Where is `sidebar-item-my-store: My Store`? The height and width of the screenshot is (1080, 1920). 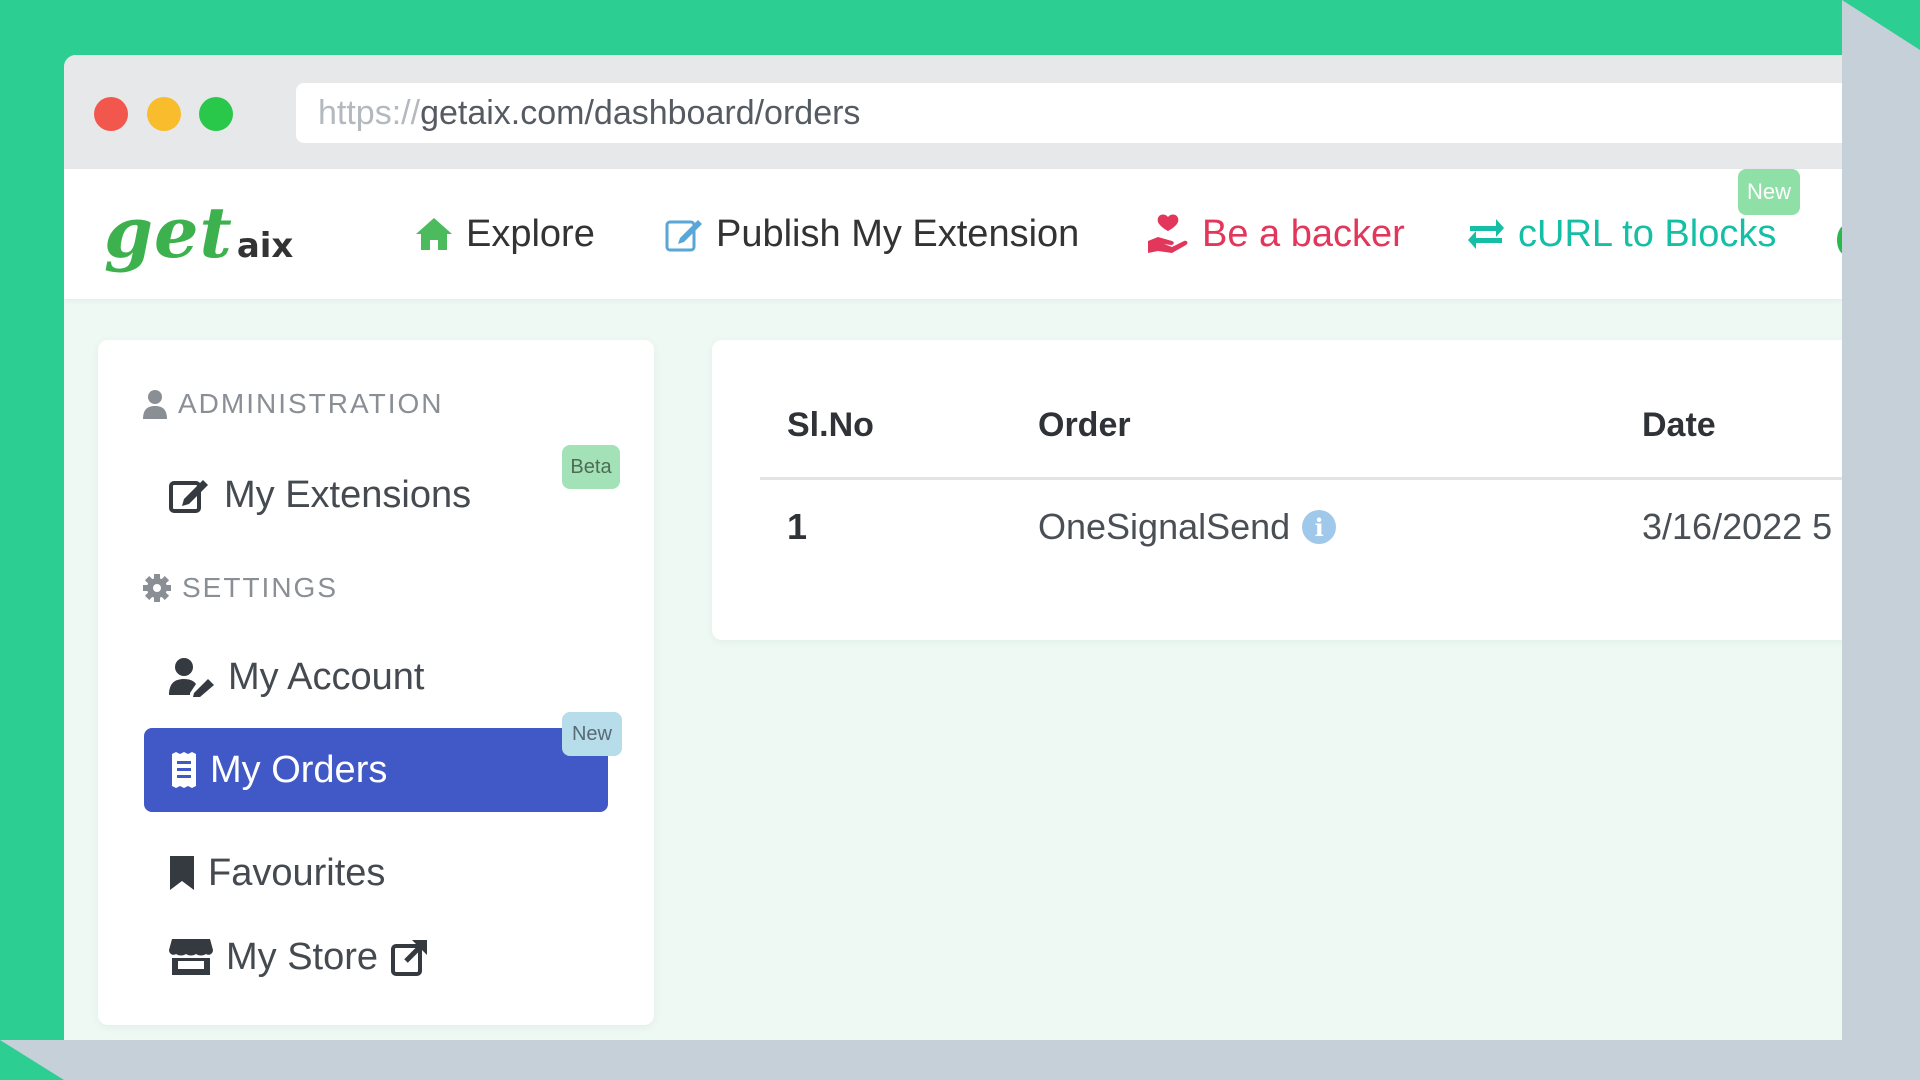
sidebar-item-my-store: My Store is located at coordinates (299, 957).